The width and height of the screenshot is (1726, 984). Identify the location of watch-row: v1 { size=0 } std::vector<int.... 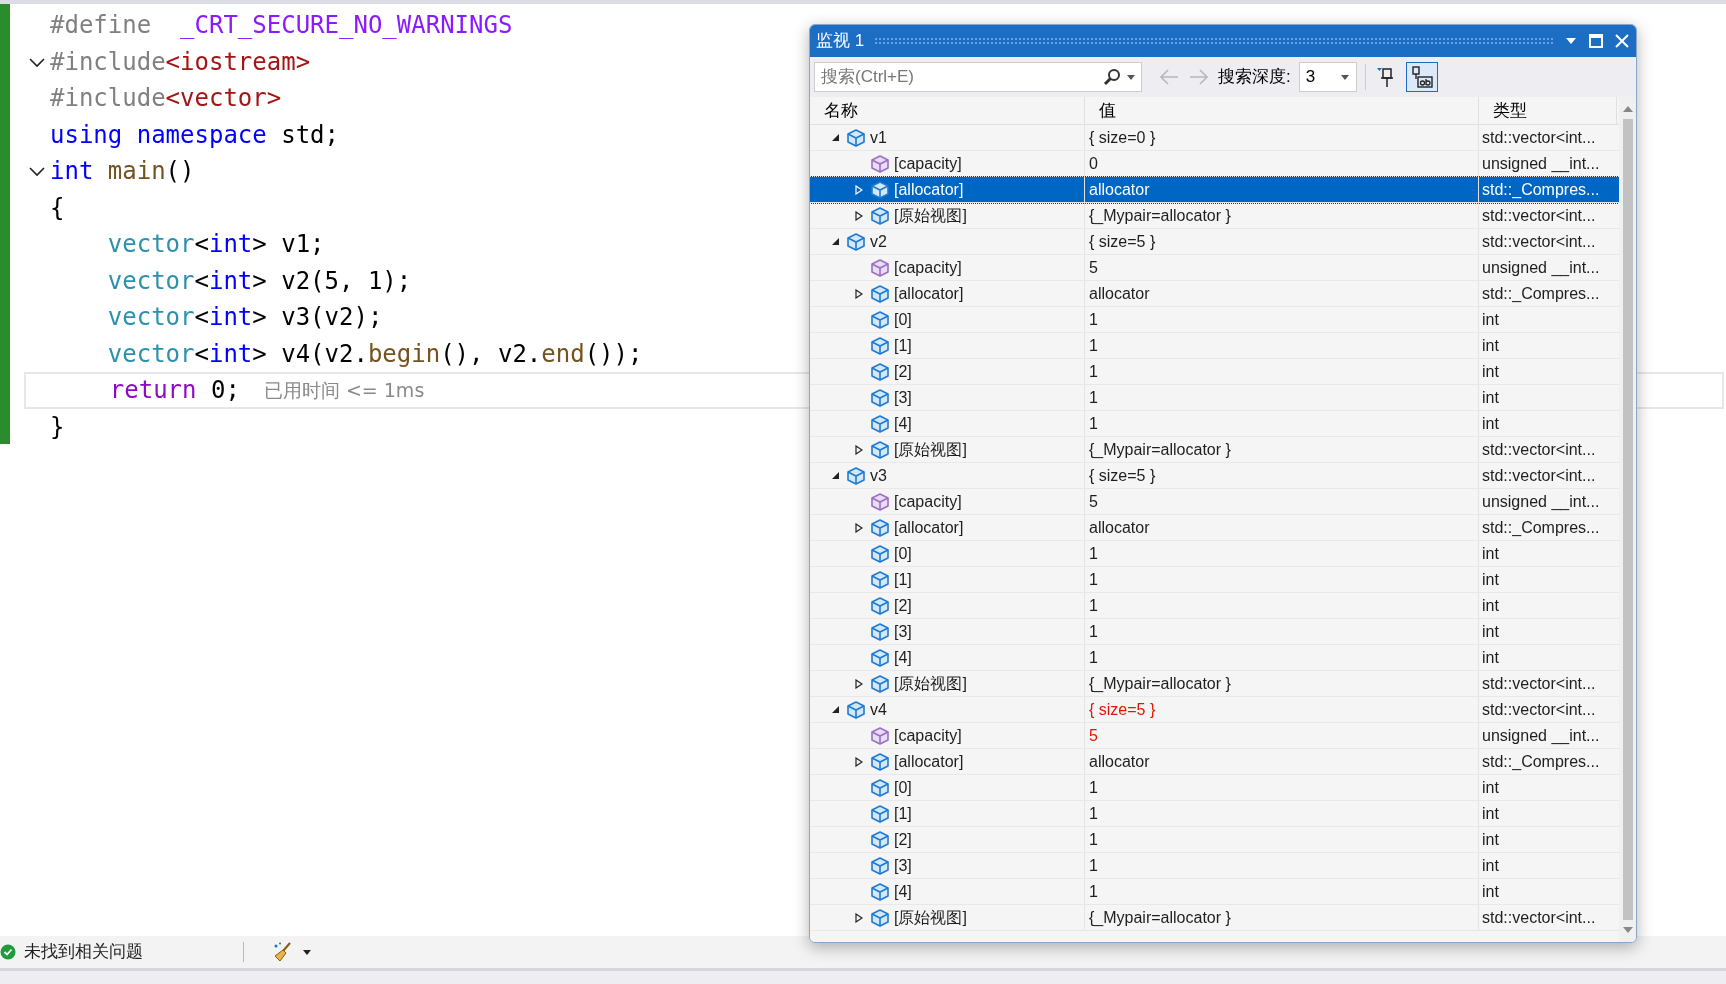
(1214, 138).